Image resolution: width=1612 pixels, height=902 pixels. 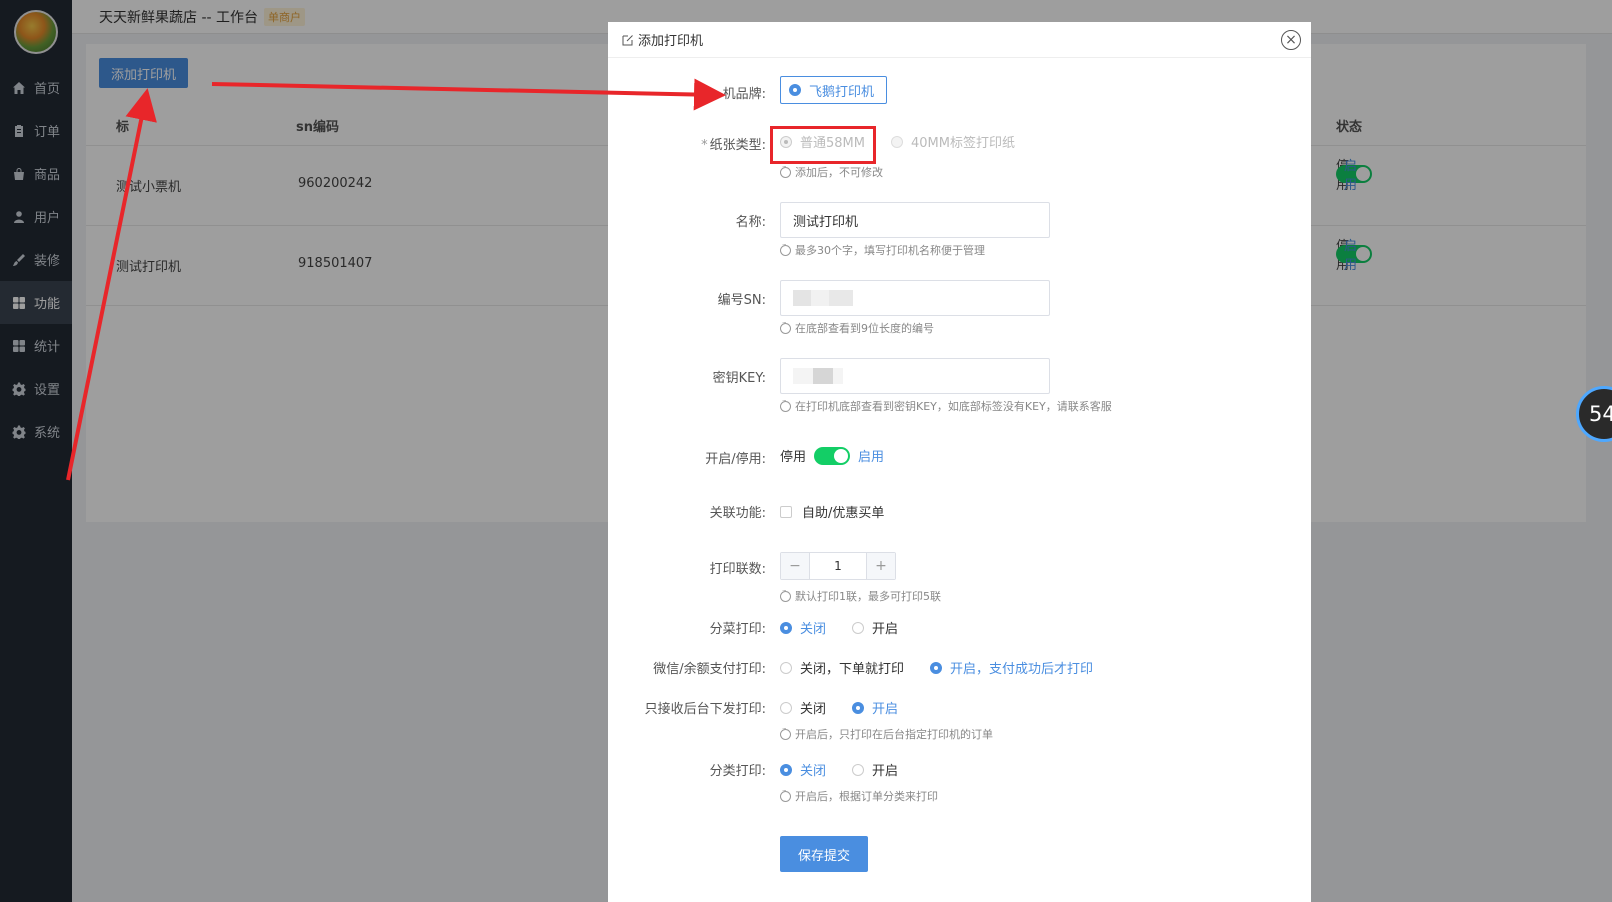 What do you see at coordinates (843, 513) in the screenshot?
I see `related-option-label: 自助/优惠买单` at bounding box center [843, 513].